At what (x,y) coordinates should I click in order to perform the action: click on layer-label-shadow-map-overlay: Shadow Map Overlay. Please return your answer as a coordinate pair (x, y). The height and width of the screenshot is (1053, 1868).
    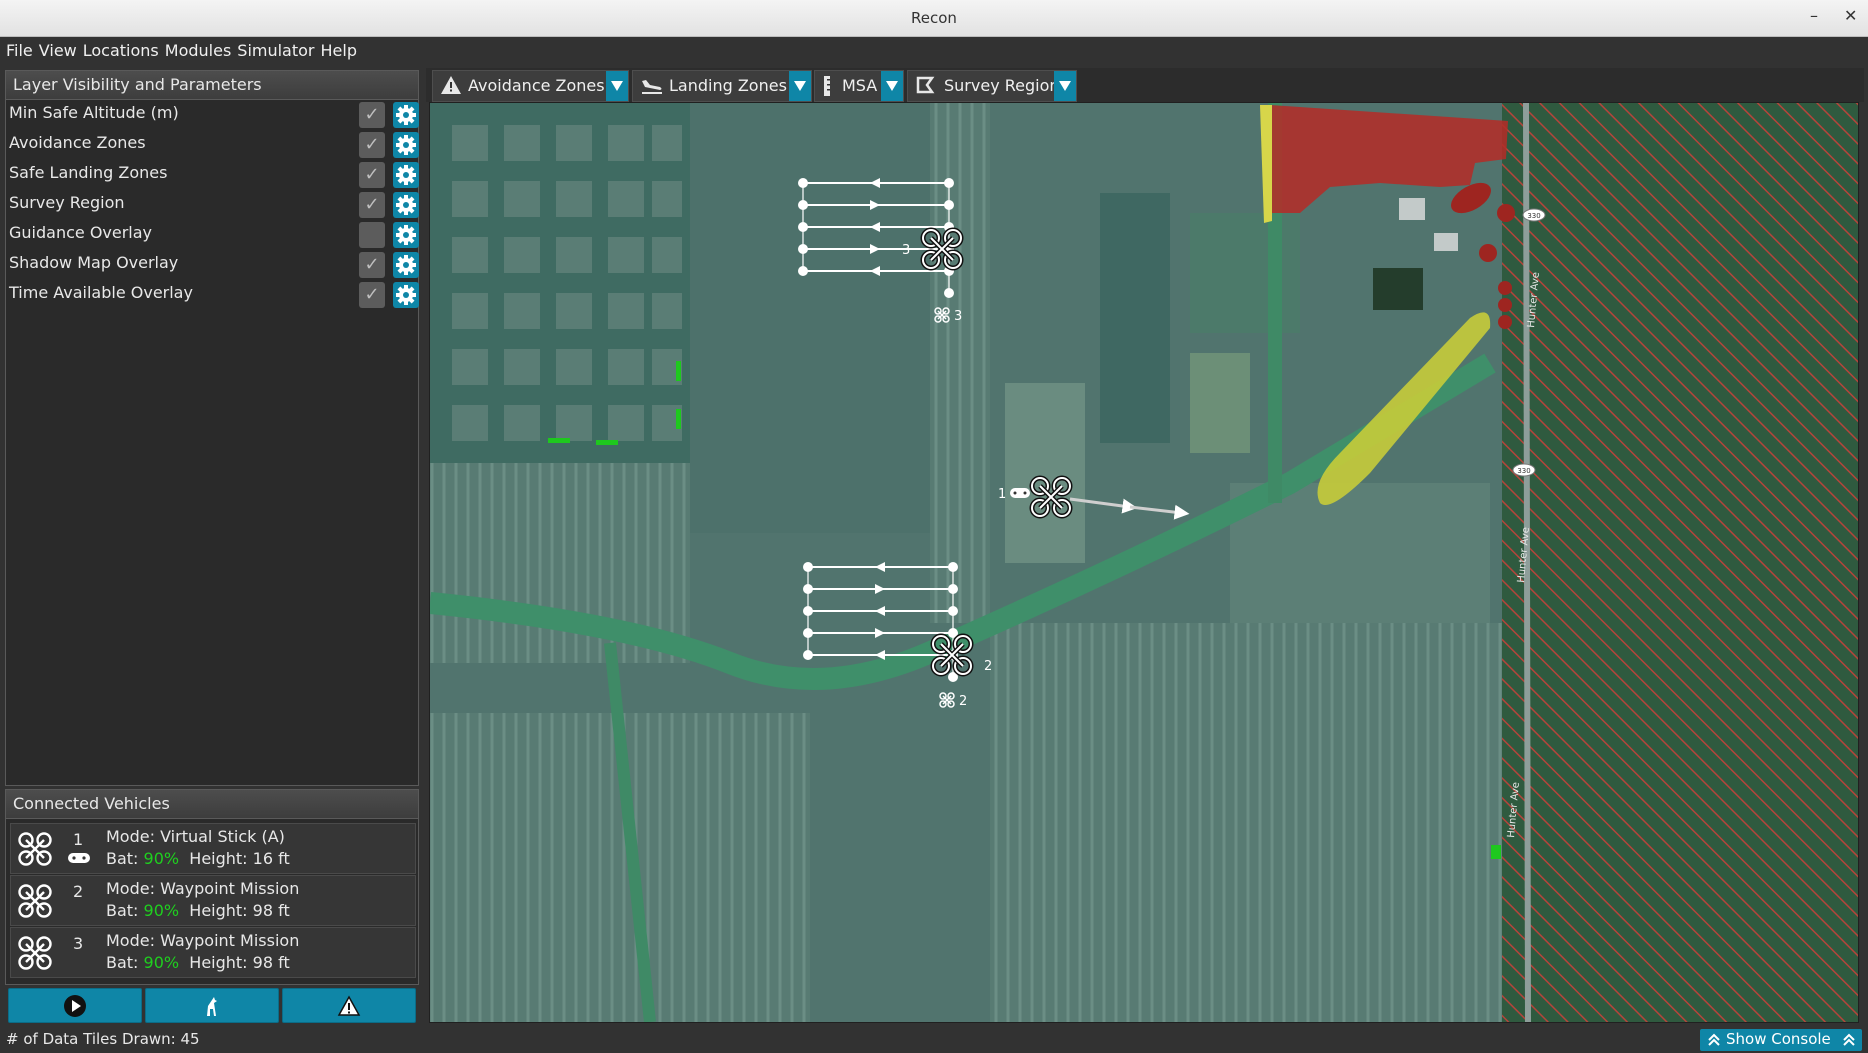
    Looking at the image, I should click on (94, 262).